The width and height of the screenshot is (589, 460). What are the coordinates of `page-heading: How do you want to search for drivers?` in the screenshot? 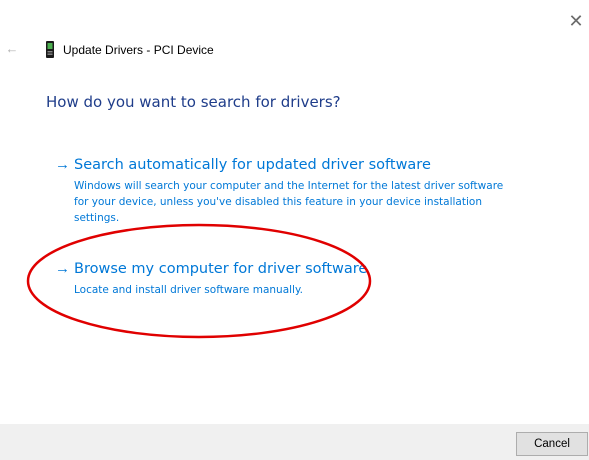 It's located at (193, 102).